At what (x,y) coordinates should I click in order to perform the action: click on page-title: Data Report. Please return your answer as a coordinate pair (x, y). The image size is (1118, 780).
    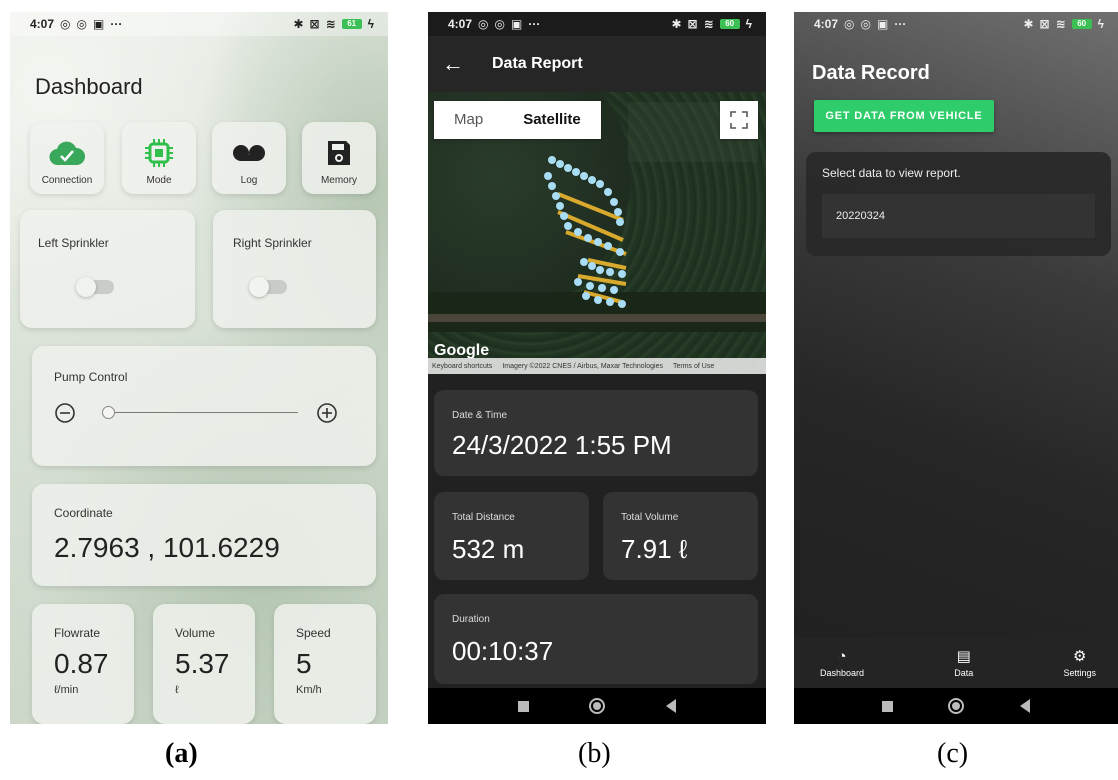
    Looking at the image, I should click on (537, 63).